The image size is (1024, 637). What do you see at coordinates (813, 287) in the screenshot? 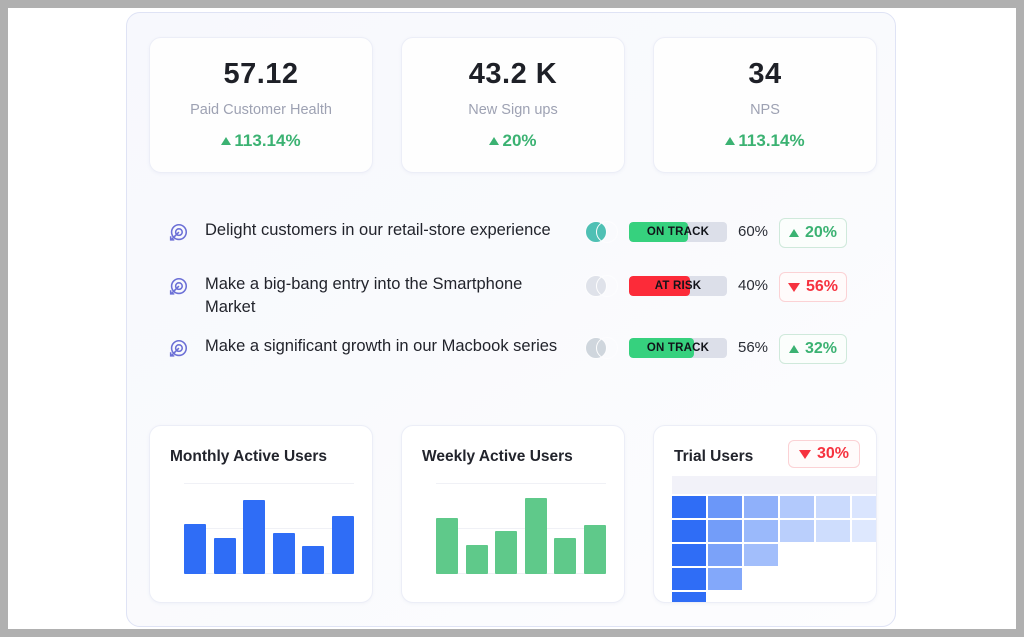
I see `goal-trend-badge: 56%` at bounding box center [813, 287].